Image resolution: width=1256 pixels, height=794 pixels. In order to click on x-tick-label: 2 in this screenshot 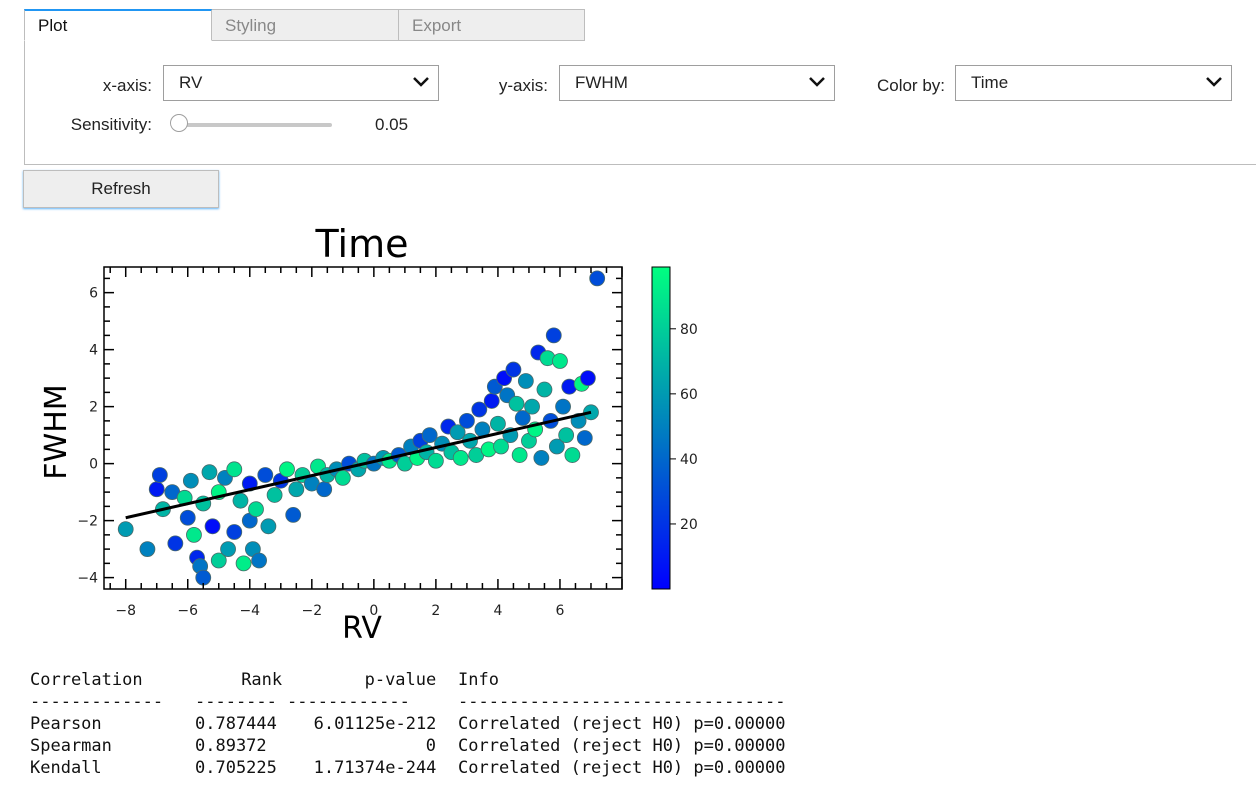, I will do `click(435, 611)`.